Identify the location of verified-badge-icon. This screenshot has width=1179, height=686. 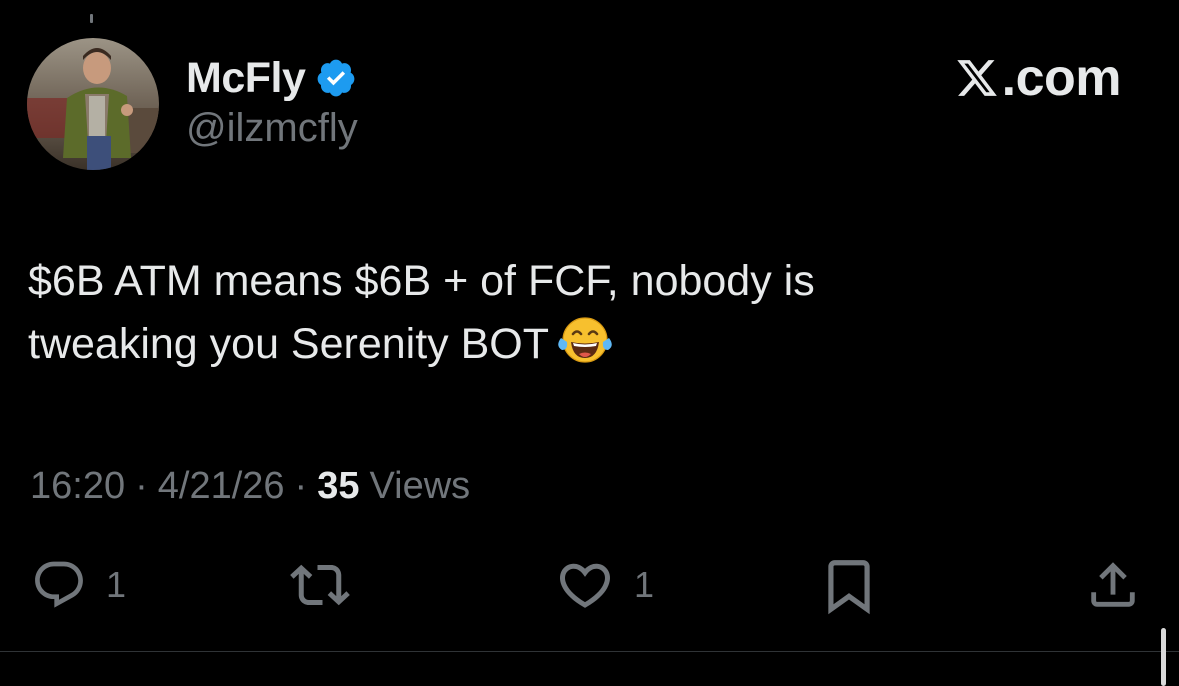
(336, 78).